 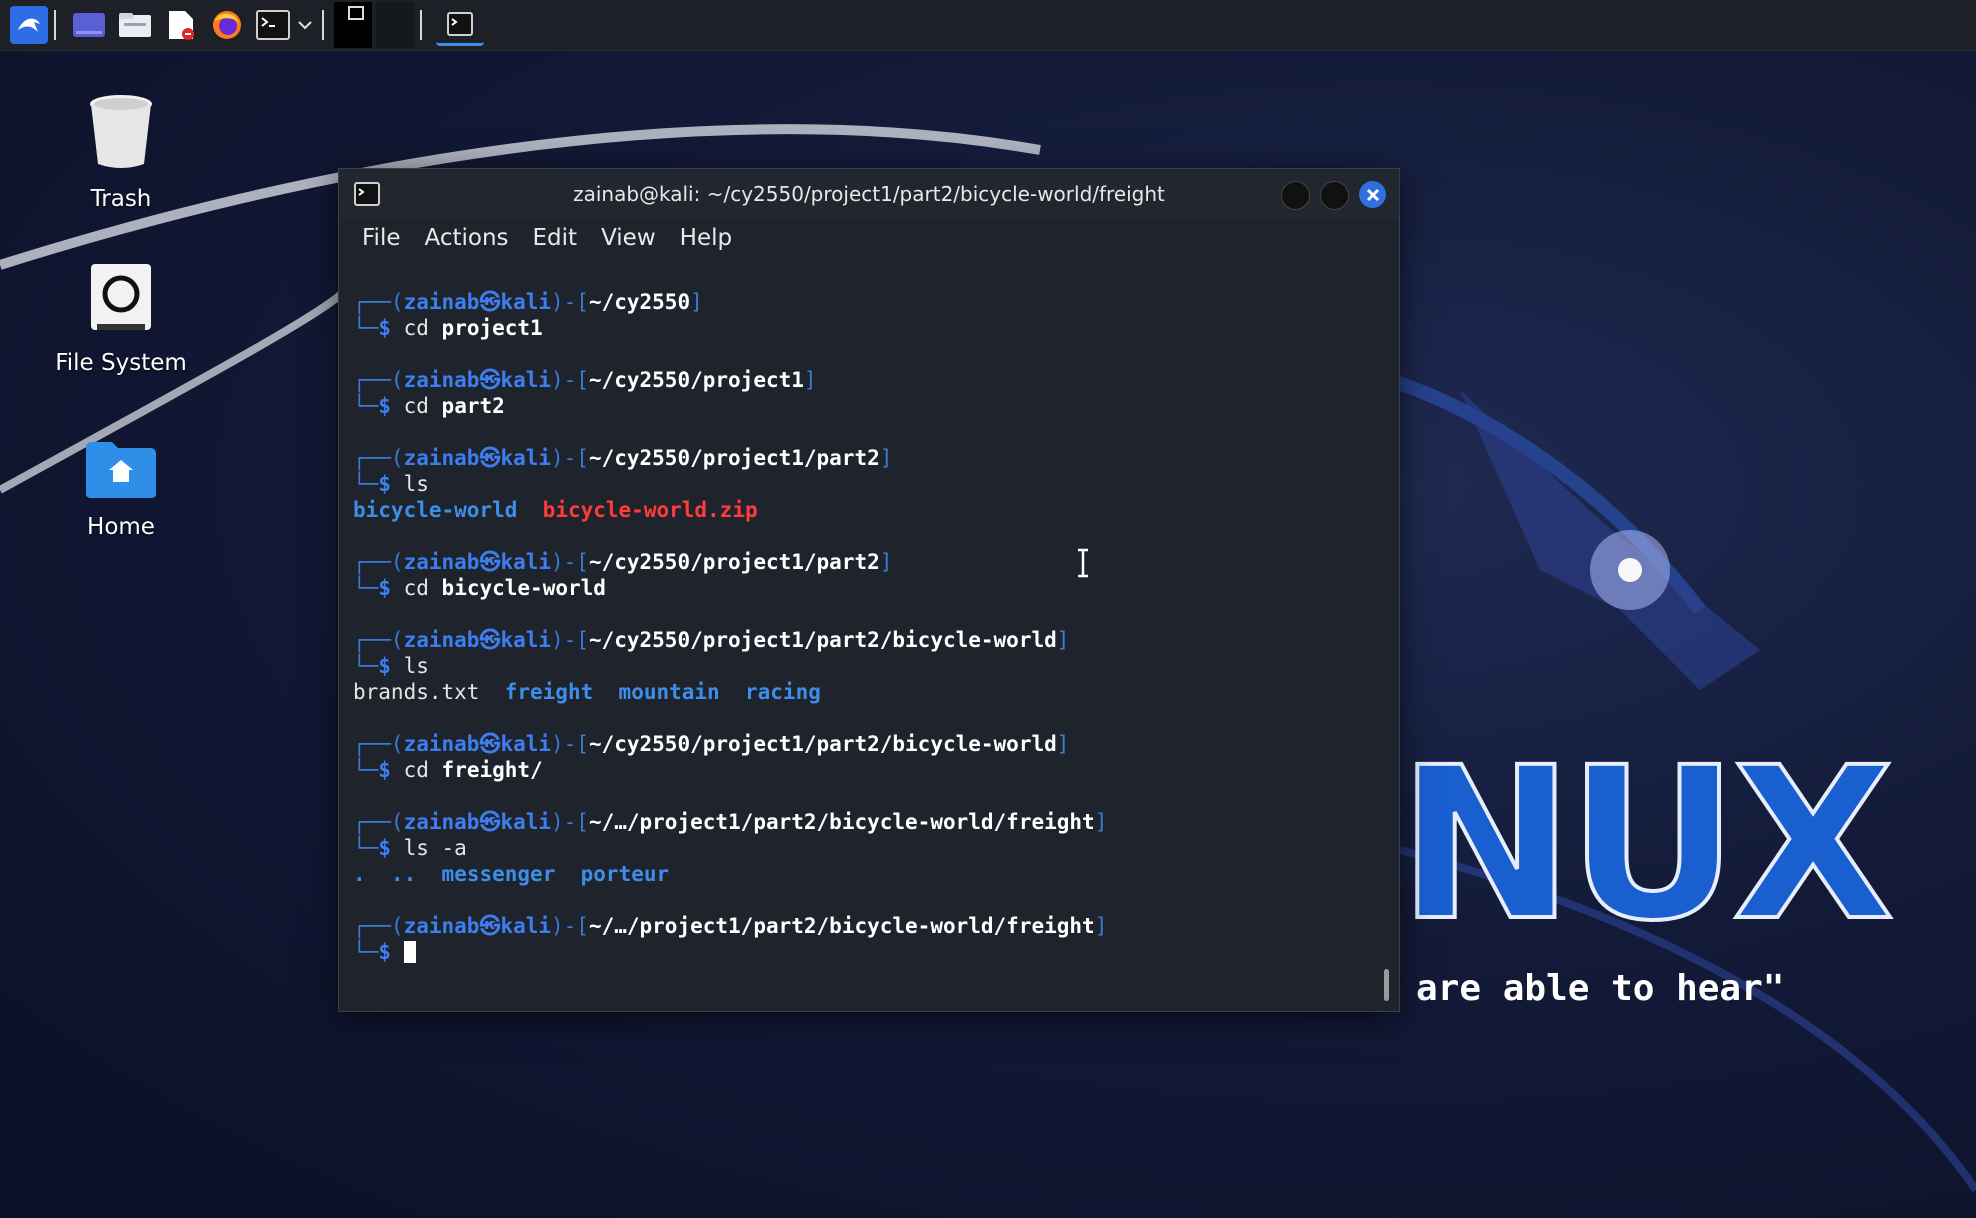 I want to click on prompt-path: ~/cy2550, so click(x=639, y=302).